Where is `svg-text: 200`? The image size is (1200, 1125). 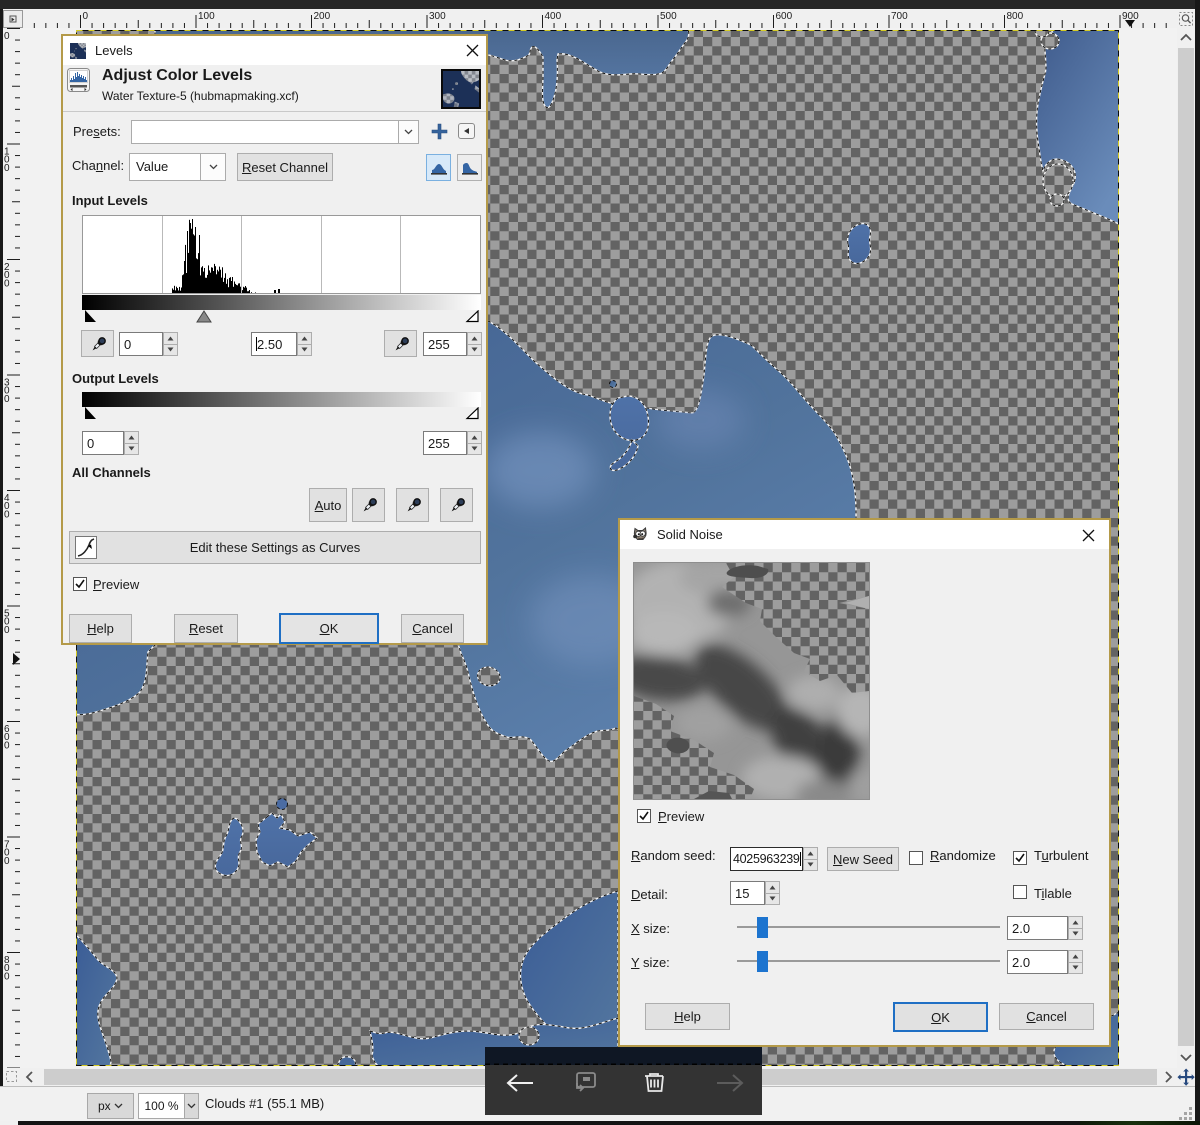
svg-text: 200 is located at coordinates (322, 16).